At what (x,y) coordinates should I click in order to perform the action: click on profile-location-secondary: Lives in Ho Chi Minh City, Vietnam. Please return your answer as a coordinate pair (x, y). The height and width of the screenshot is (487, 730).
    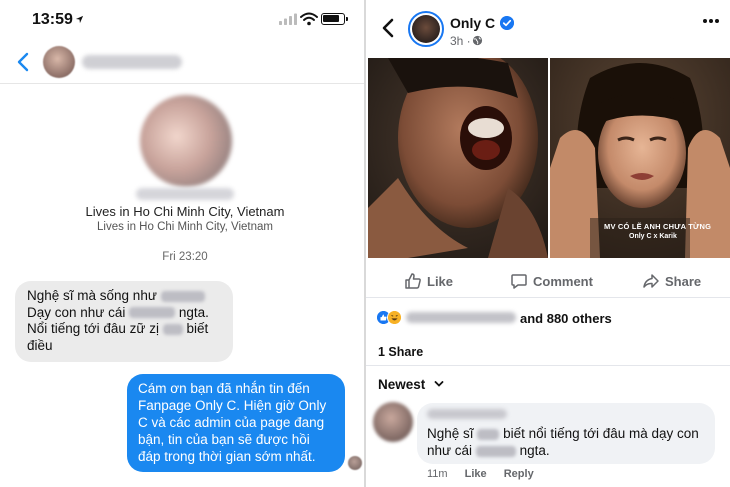
    Looking at the image, I should click on (185, 227).